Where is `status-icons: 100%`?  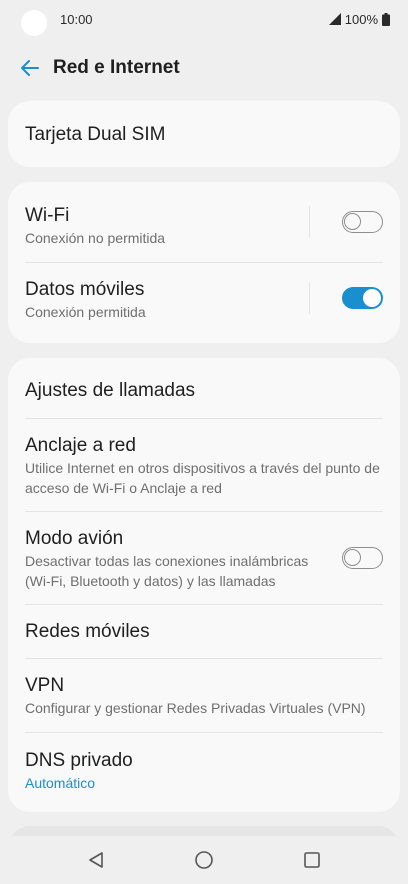 status-icons: 100% is located at coordinates (359, 19).